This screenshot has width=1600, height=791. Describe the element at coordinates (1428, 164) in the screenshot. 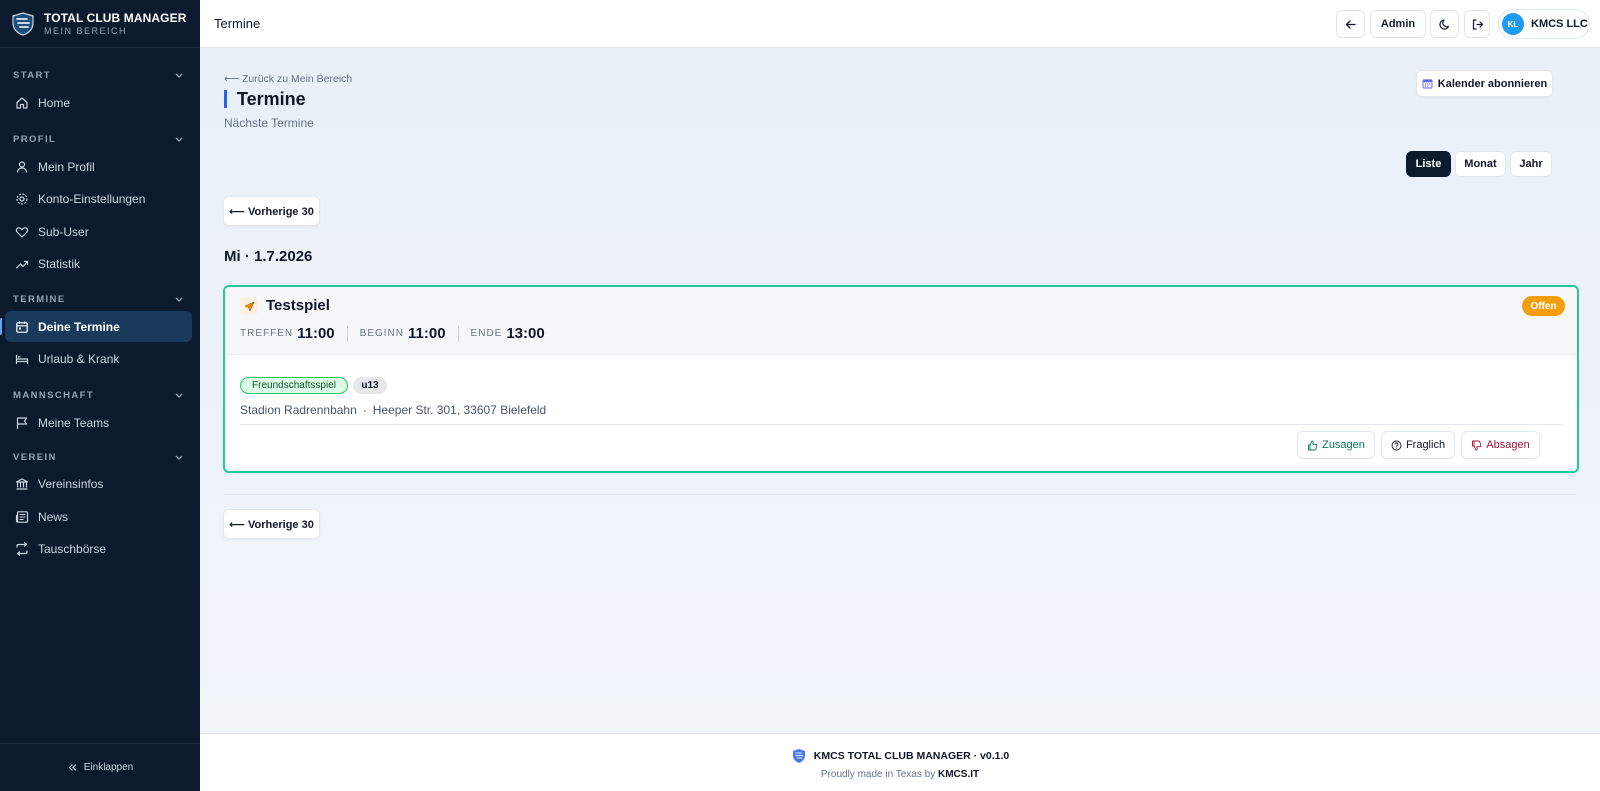

I see `view-mode-liste: Liste` at that location.